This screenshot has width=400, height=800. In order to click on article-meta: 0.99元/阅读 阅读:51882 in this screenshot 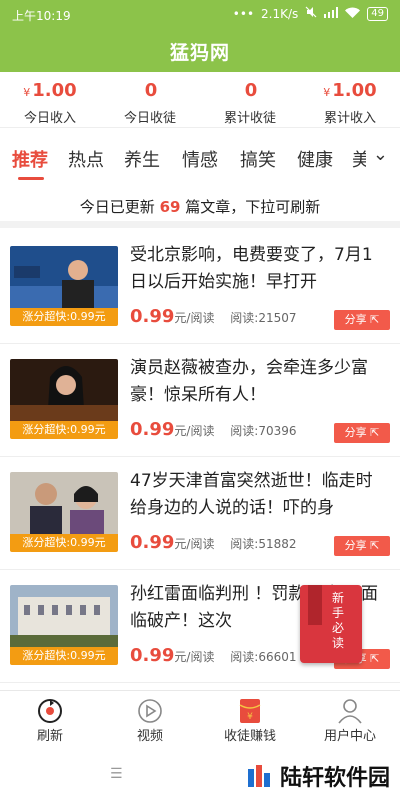, I will do `click(213, 542)`.